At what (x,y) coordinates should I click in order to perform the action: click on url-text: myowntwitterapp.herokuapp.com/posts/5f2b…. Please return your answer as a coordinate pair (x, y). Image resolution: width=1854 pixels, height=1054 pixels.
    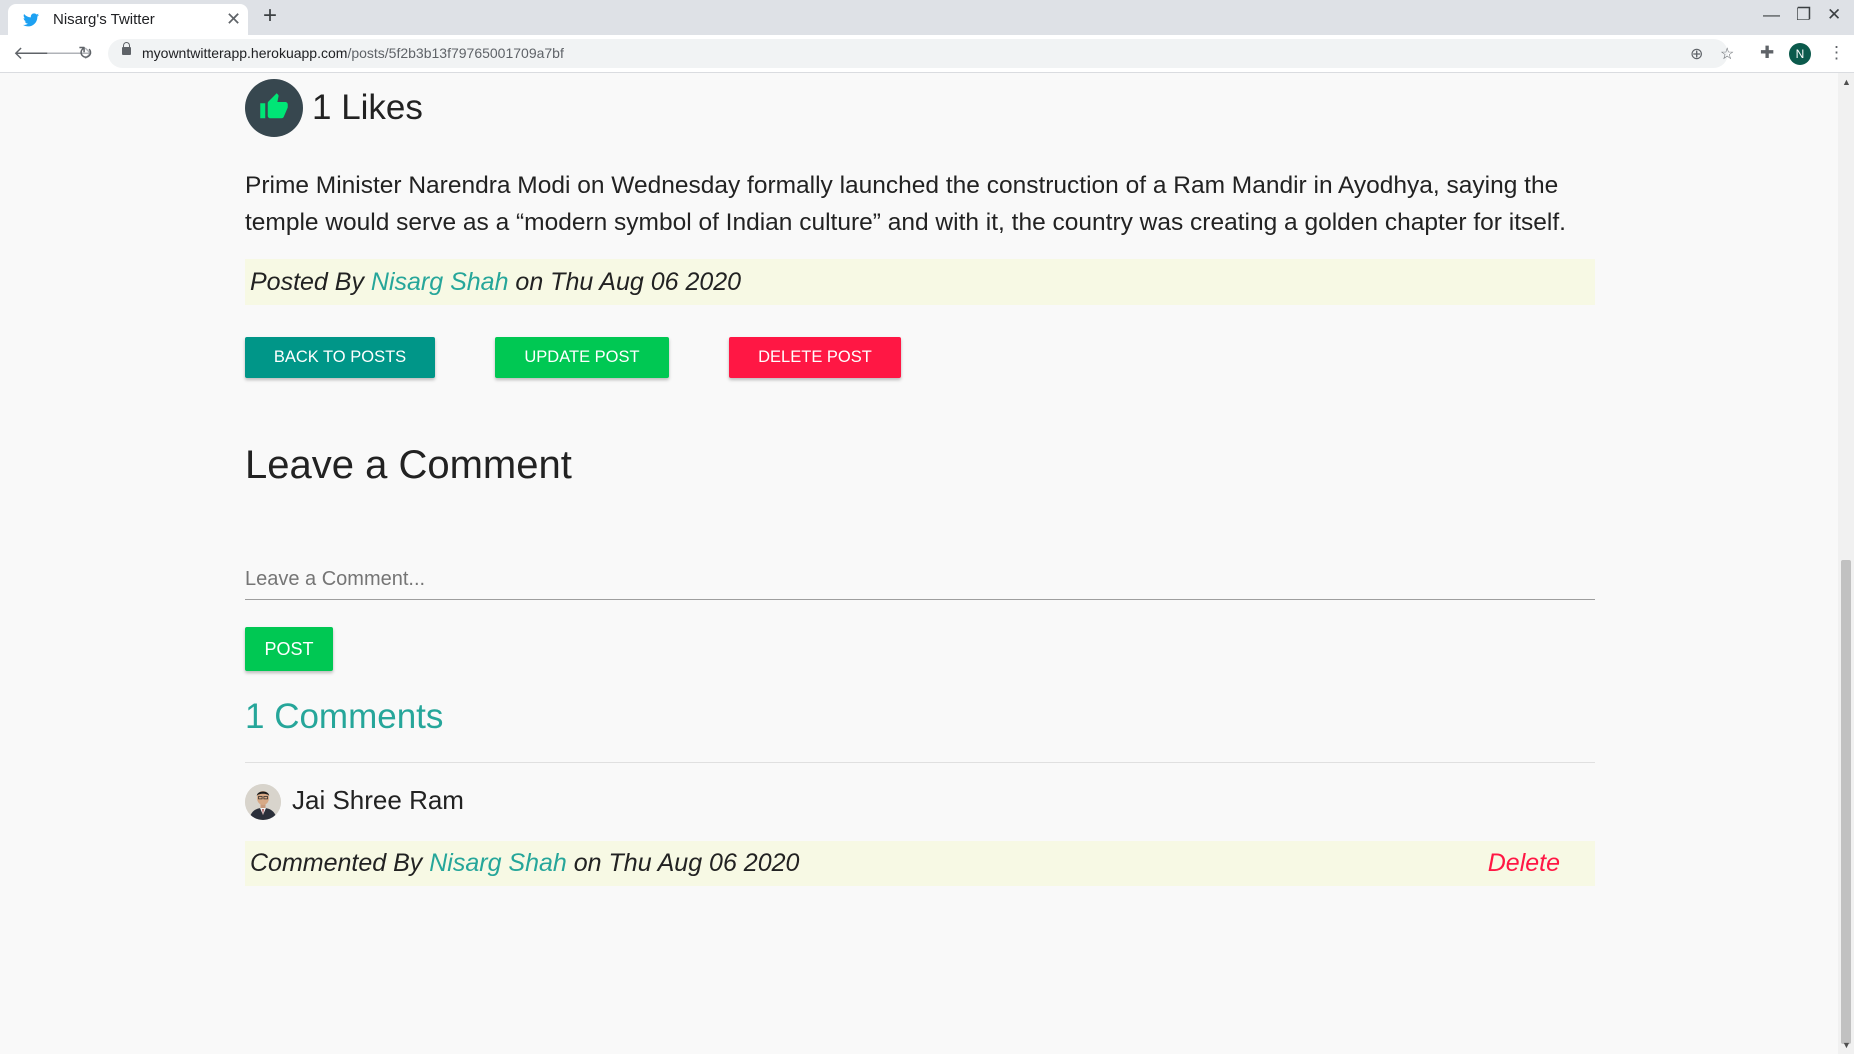
    Looking at the image, I should click on (353, 53).